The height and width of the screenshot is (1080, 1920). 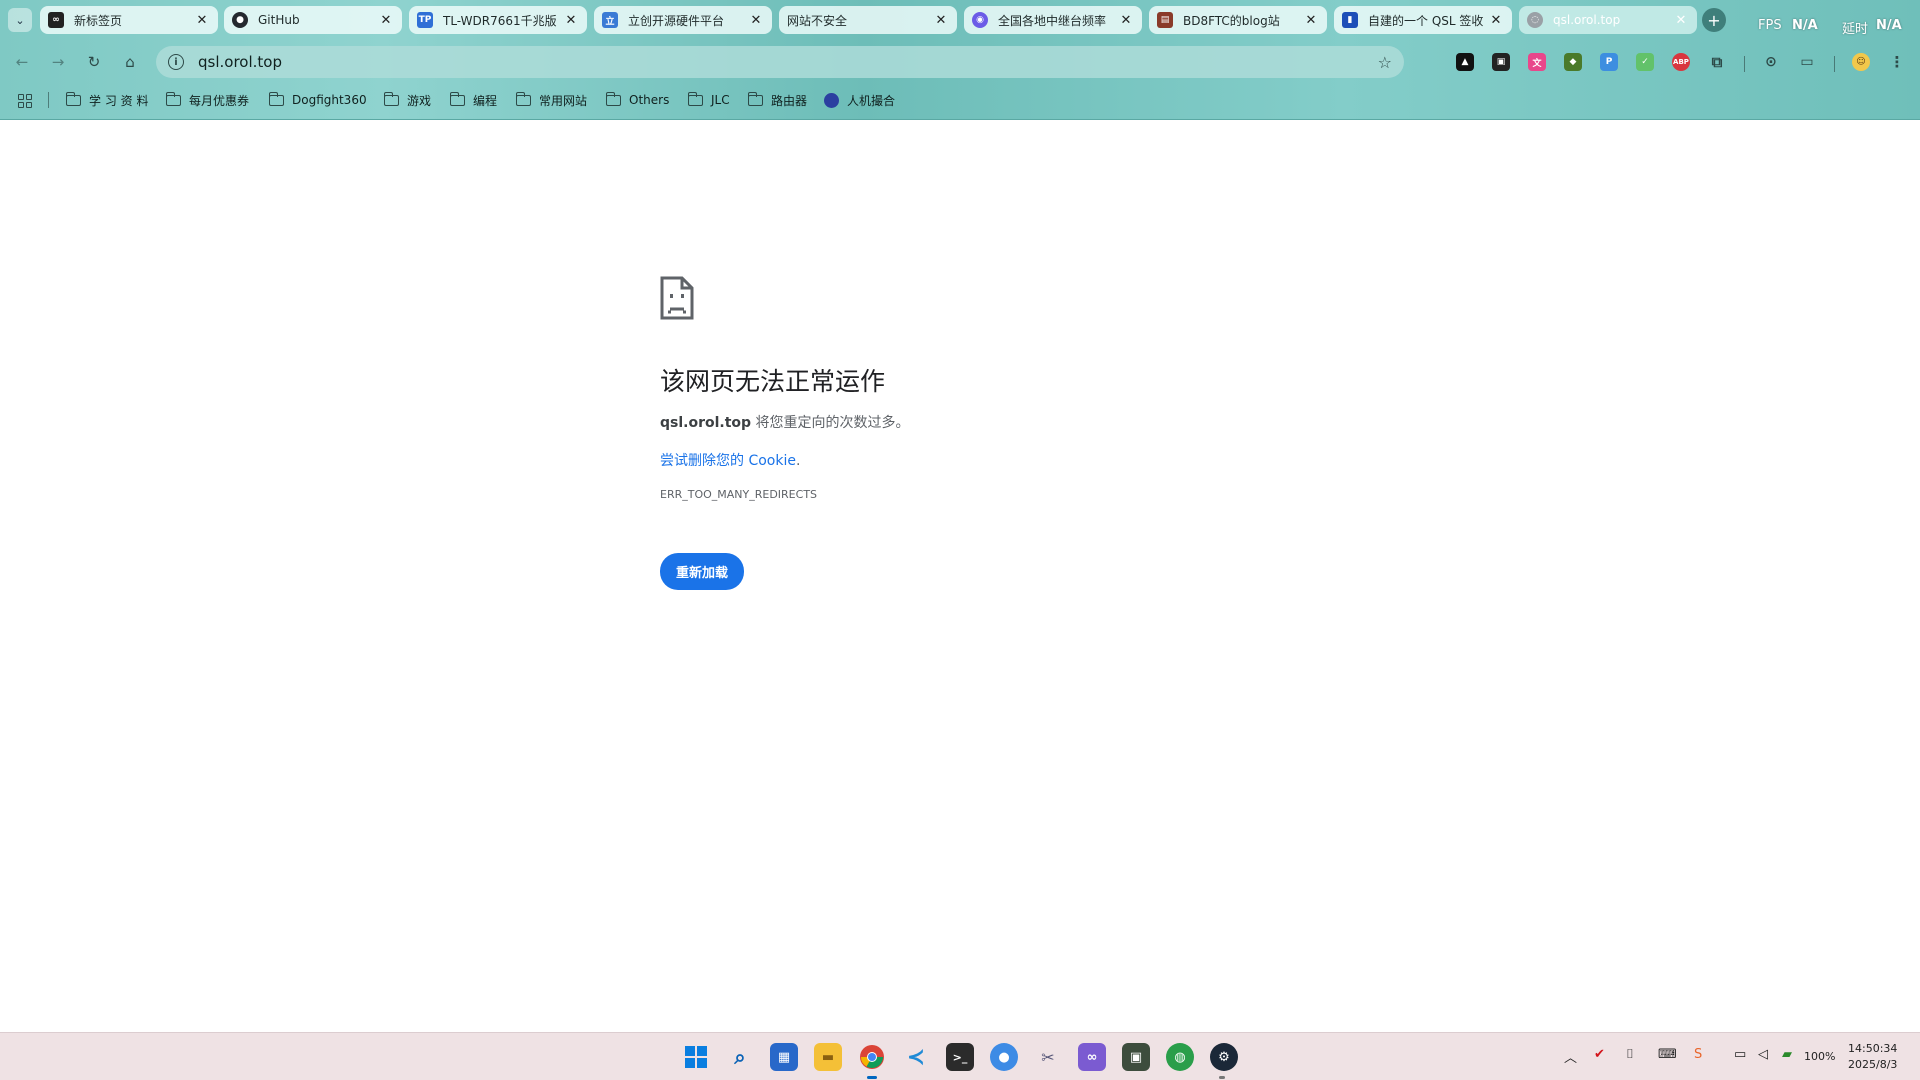 I want to click on app-icon: ▣, so click(x=1136, y=1057).